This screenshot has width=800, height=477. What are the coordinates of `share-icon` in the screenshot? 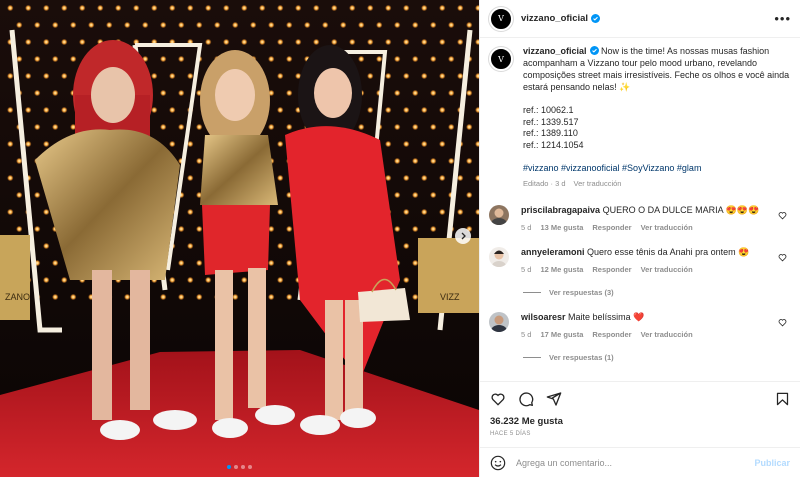 It's located at (554, 399).